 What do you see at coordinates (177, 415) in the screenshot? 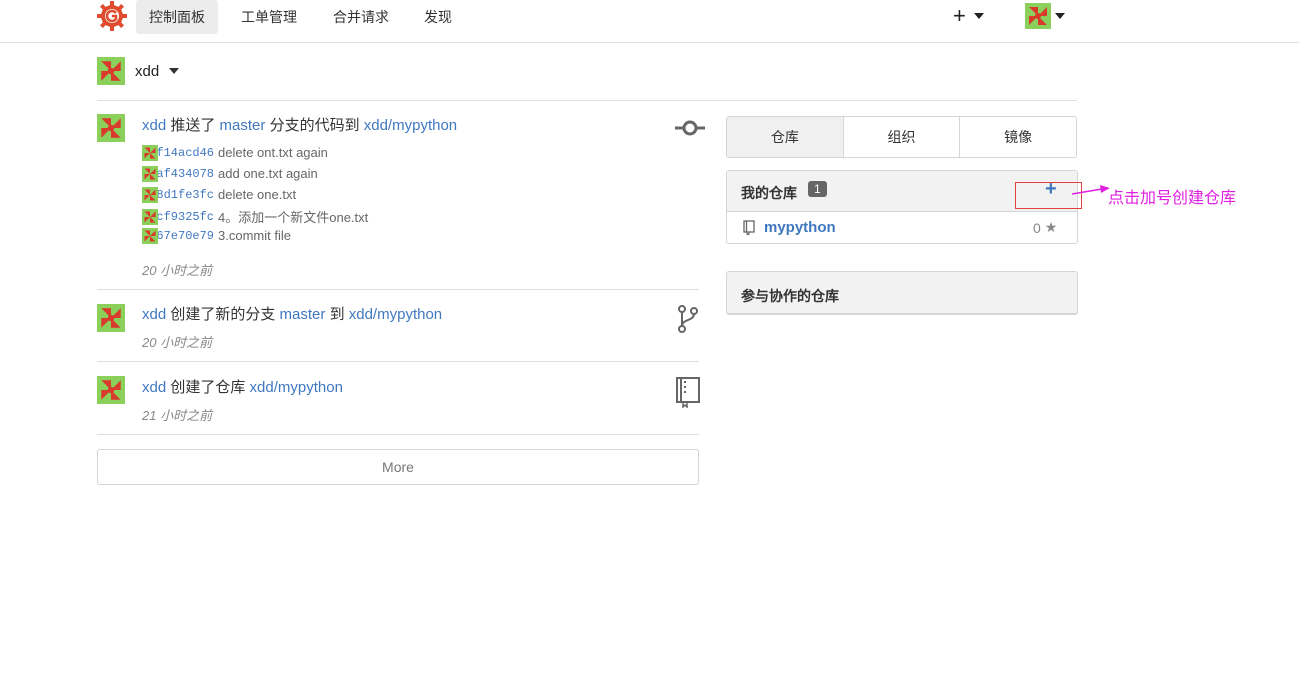
I see `feed-timestamp: 21 小时之前` at bounding box center [177, 415].